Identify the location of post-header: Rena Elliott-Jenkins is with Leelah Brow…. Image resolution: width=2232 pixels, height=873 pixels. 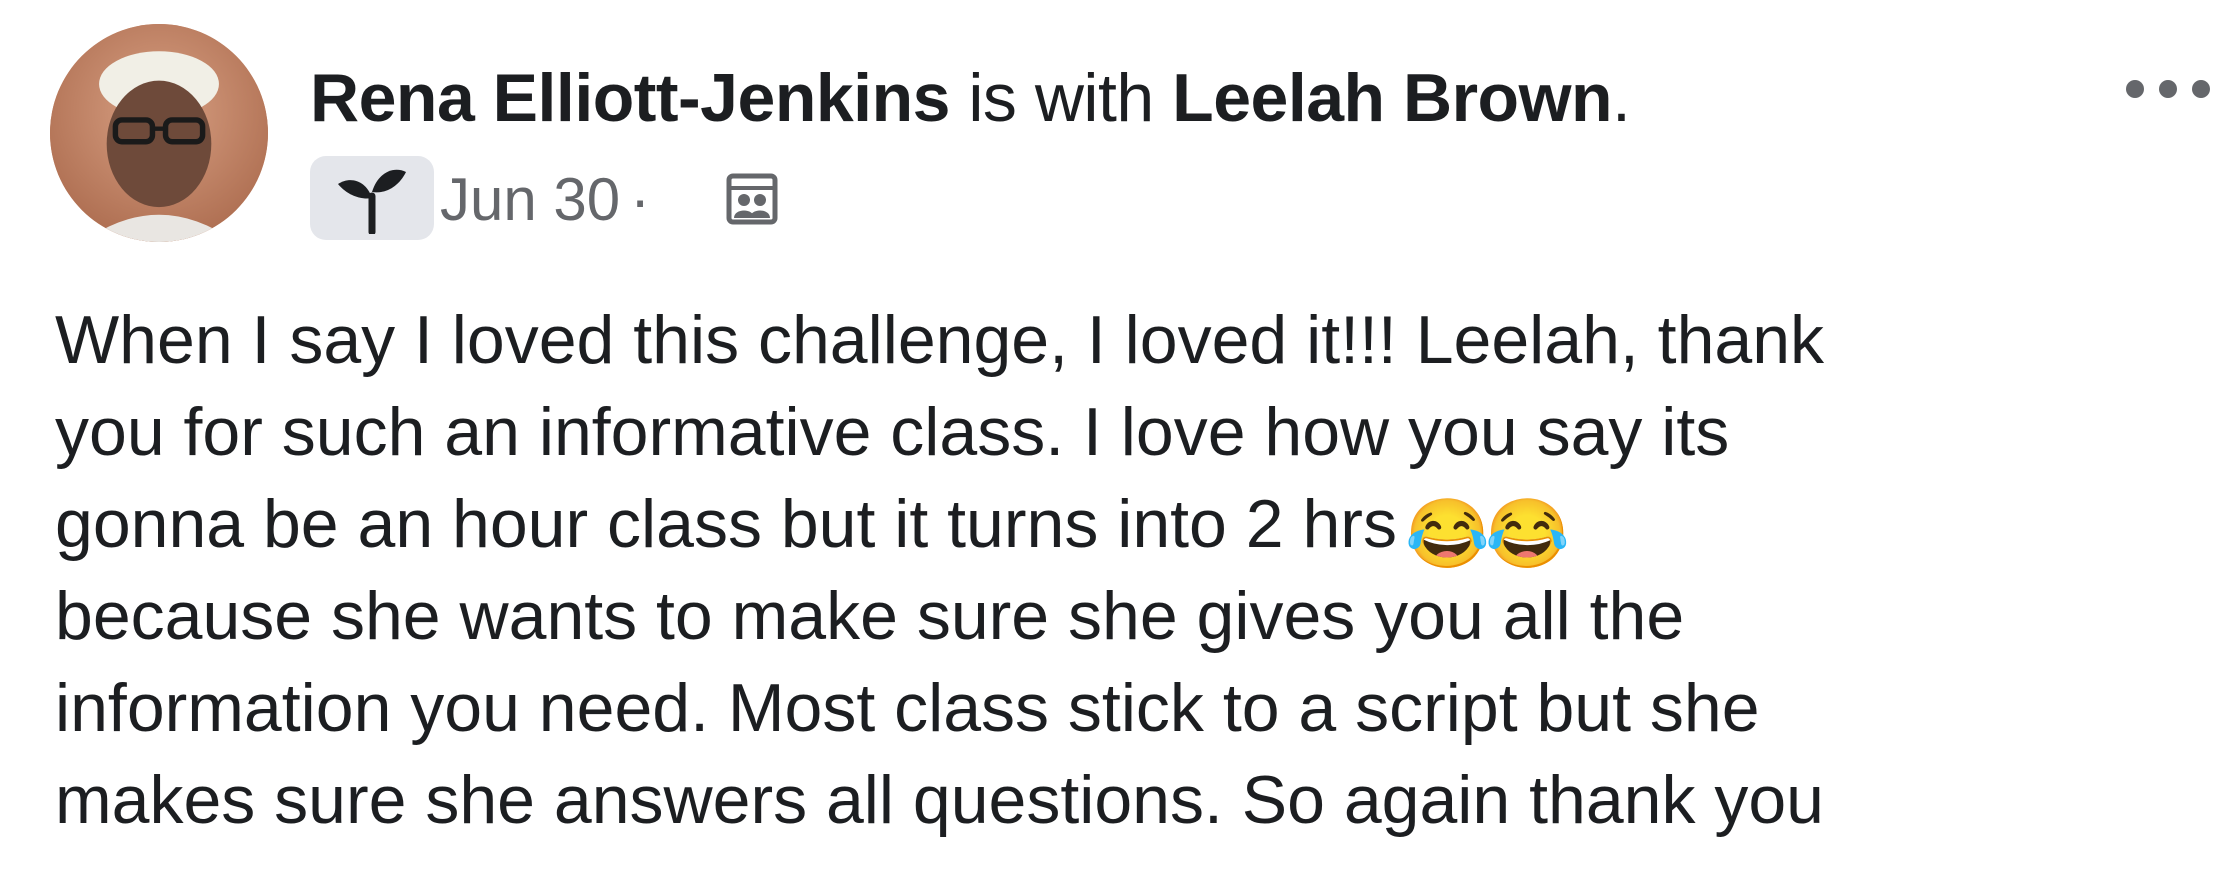
(970, 98).